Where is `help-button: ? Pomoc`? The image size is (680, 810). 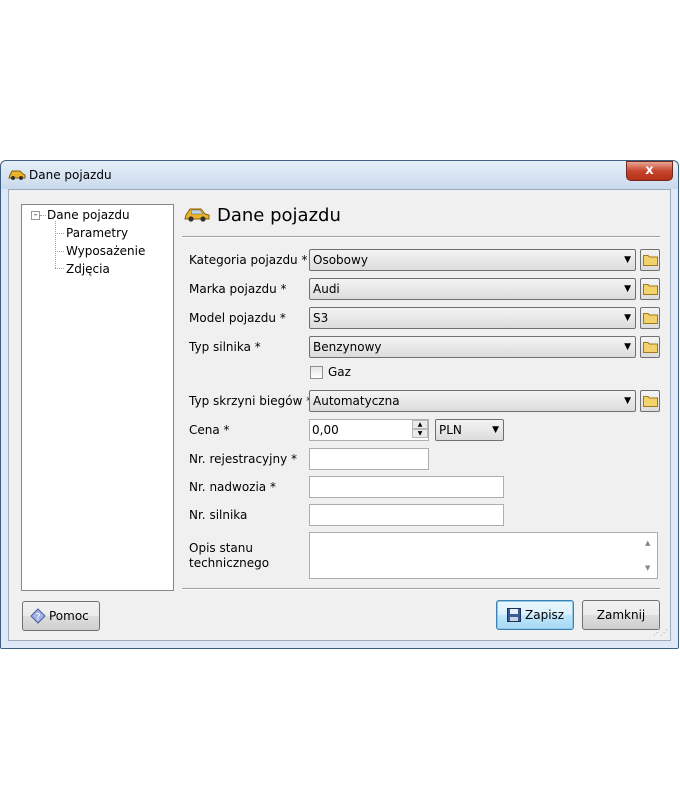
help-button: ? Pomoc is located at coordinates (61, 616).